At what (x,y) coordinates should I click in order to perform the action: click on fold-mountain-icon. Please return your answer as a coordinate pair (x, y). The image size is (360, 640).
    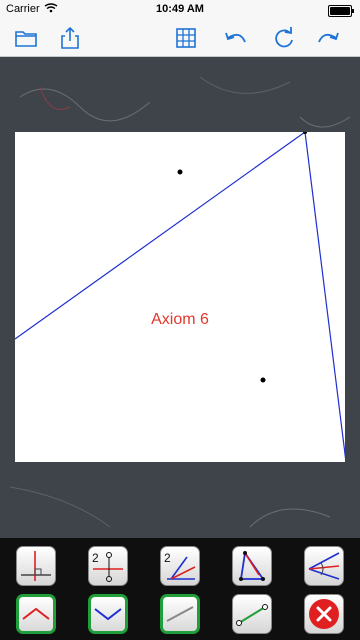
    Looking at the image, I should click on (108, 614).